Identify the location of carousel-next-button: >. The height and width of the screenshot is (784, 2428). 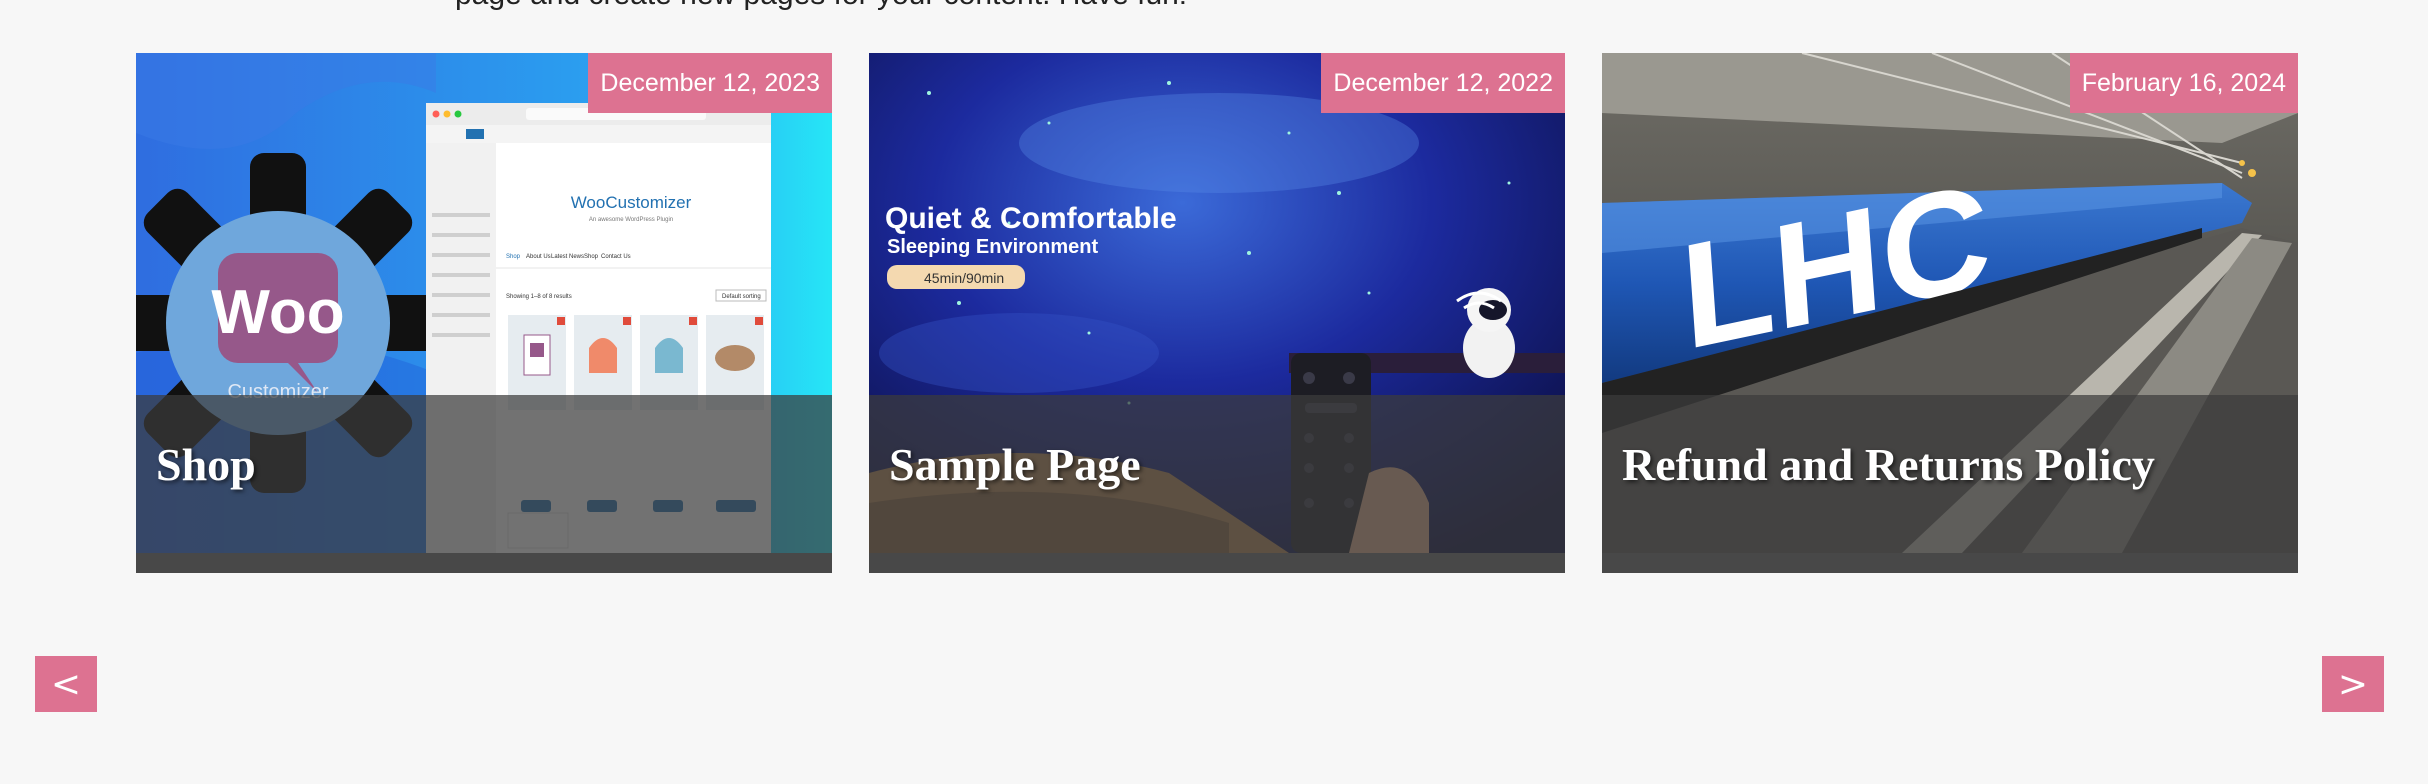
(2353, 684).